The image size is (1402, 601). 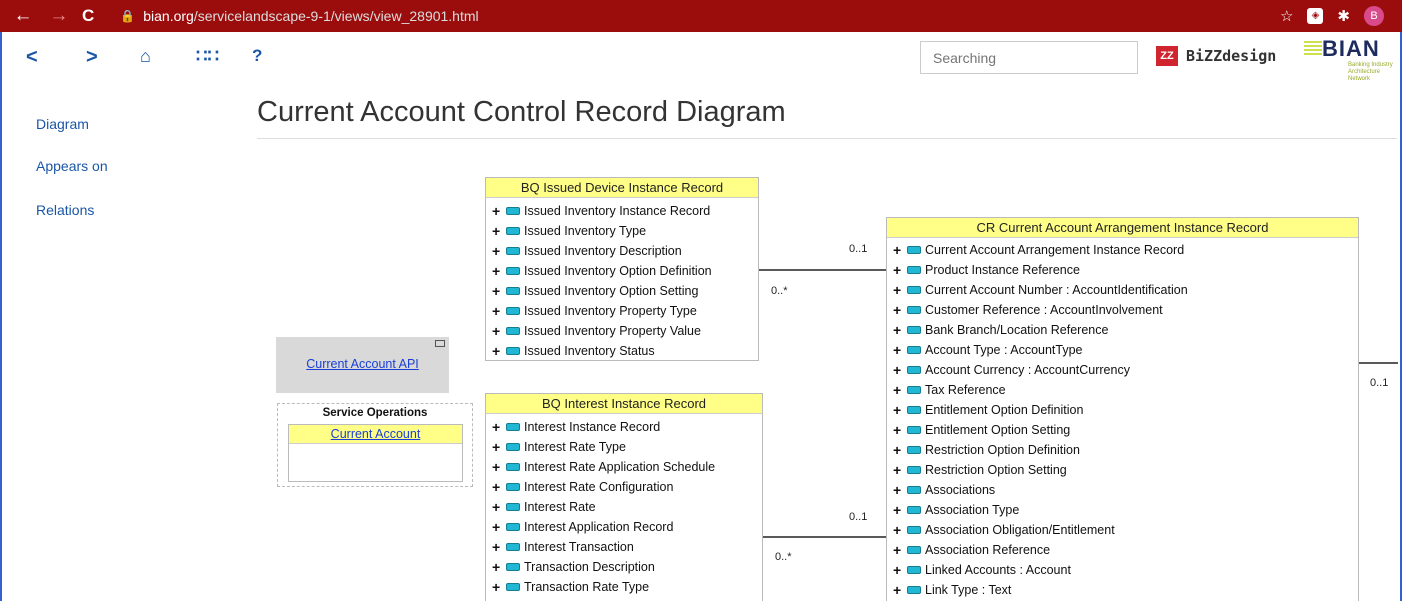 I want to click on interest-row: + Interest Rate Configuration, so click(x=624, y=487).